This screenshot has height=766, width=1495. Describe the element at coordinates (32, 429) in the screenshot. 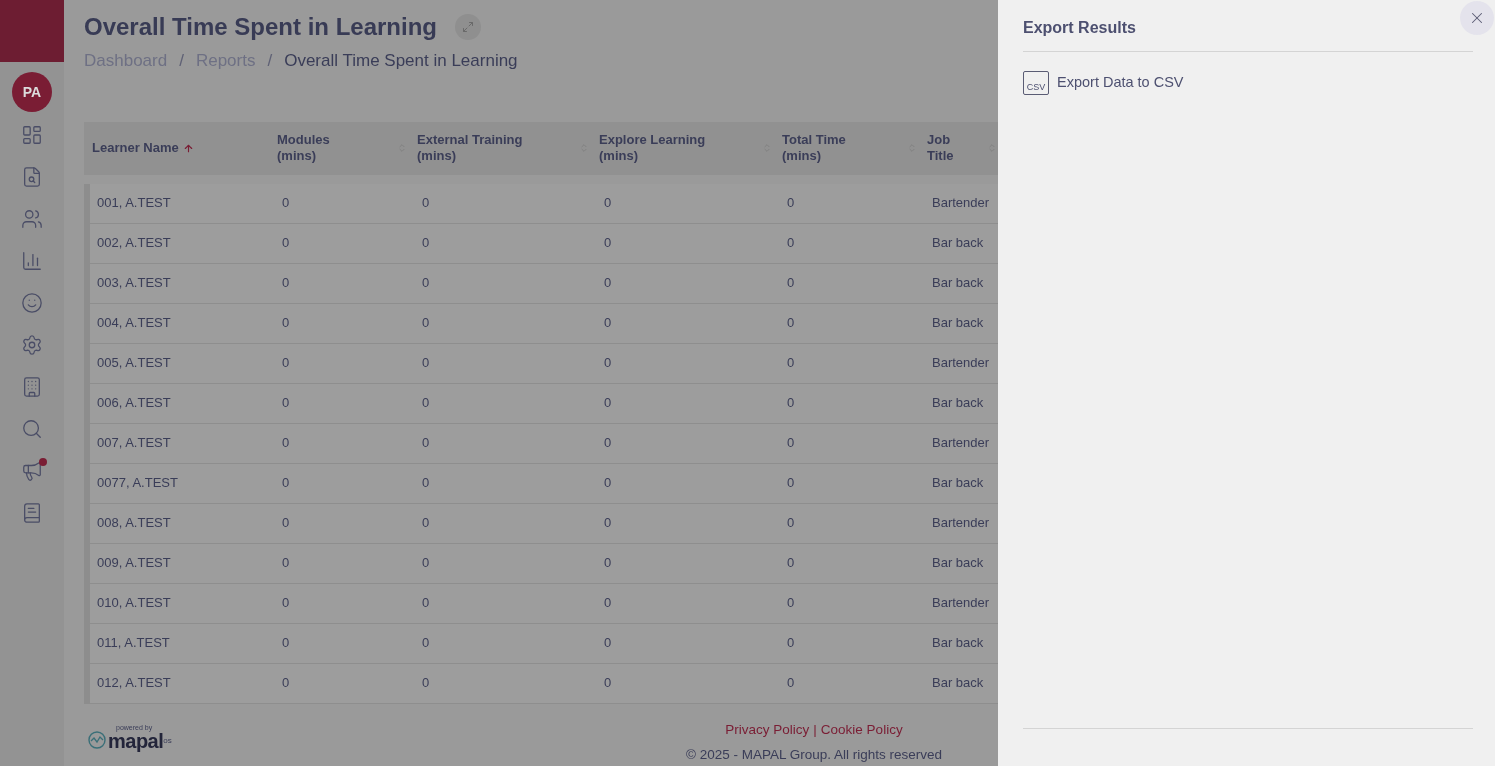

I see `search-icon` at that location.